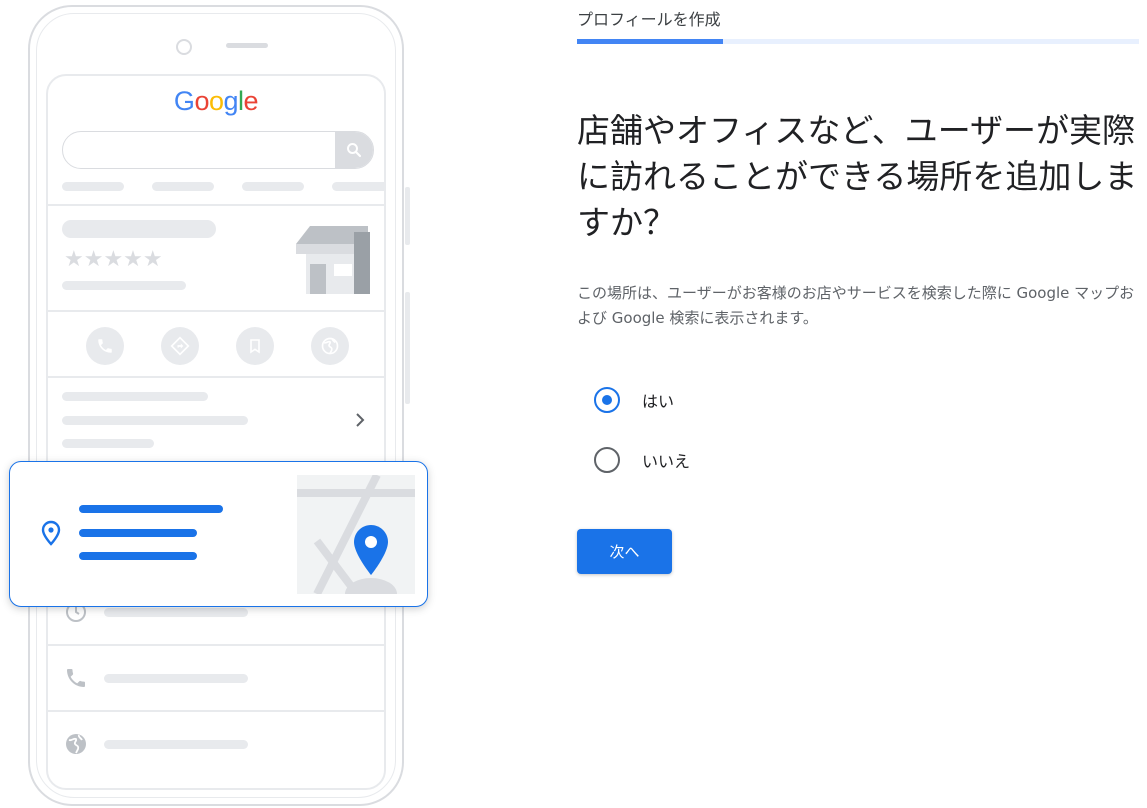 This screenshot has height=808, width=1147. Describe the element at coordinates (218, 150) in the screenshot. I see `mock-search-bar` at that location.